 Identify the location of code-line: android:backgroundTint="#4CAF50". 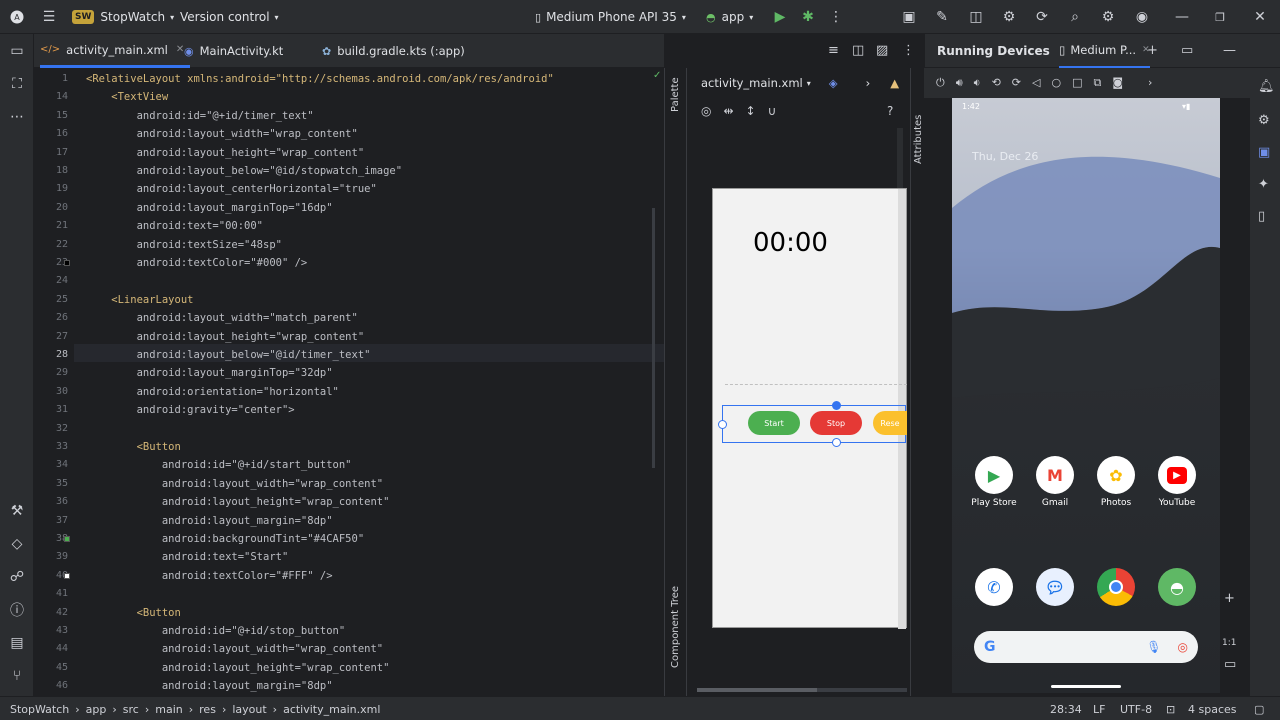
(225, 539).